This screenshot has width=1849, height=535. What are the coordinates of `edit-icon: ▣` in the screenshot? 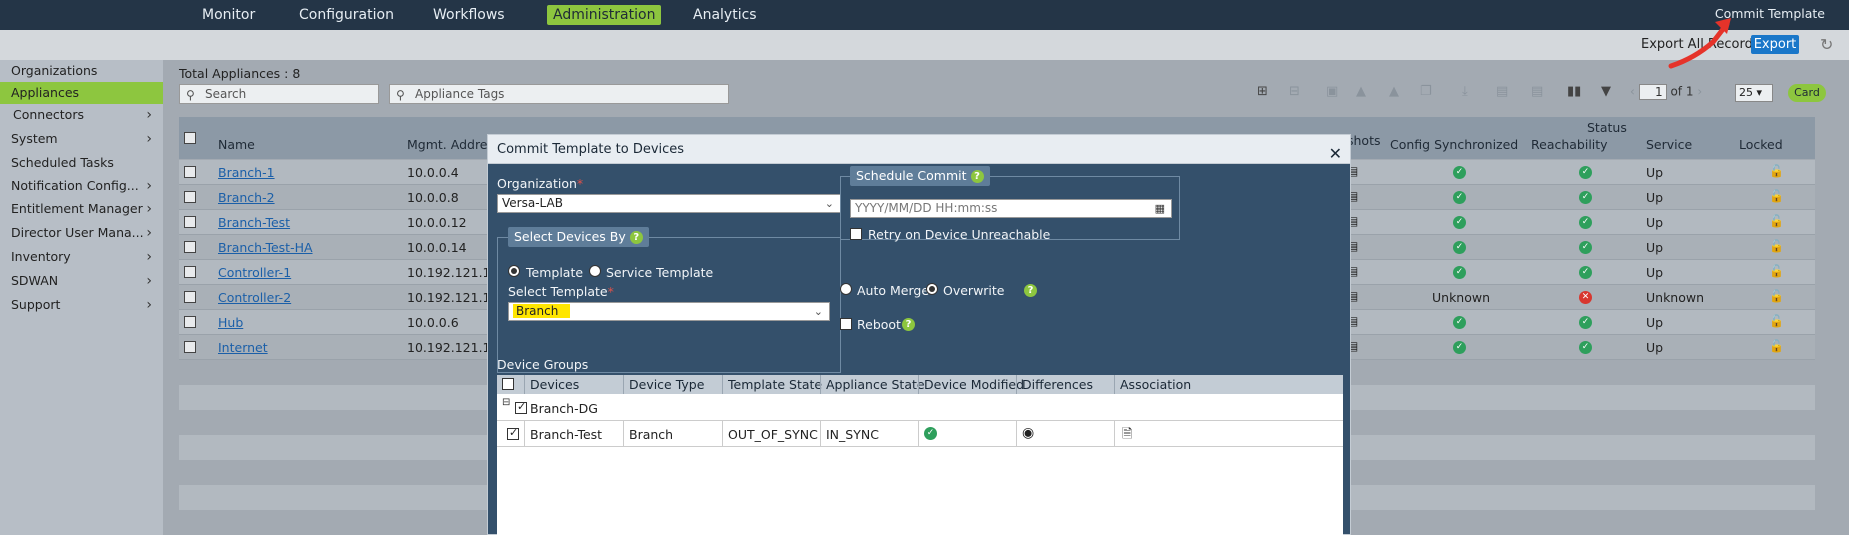 It's located at (1332, 91).